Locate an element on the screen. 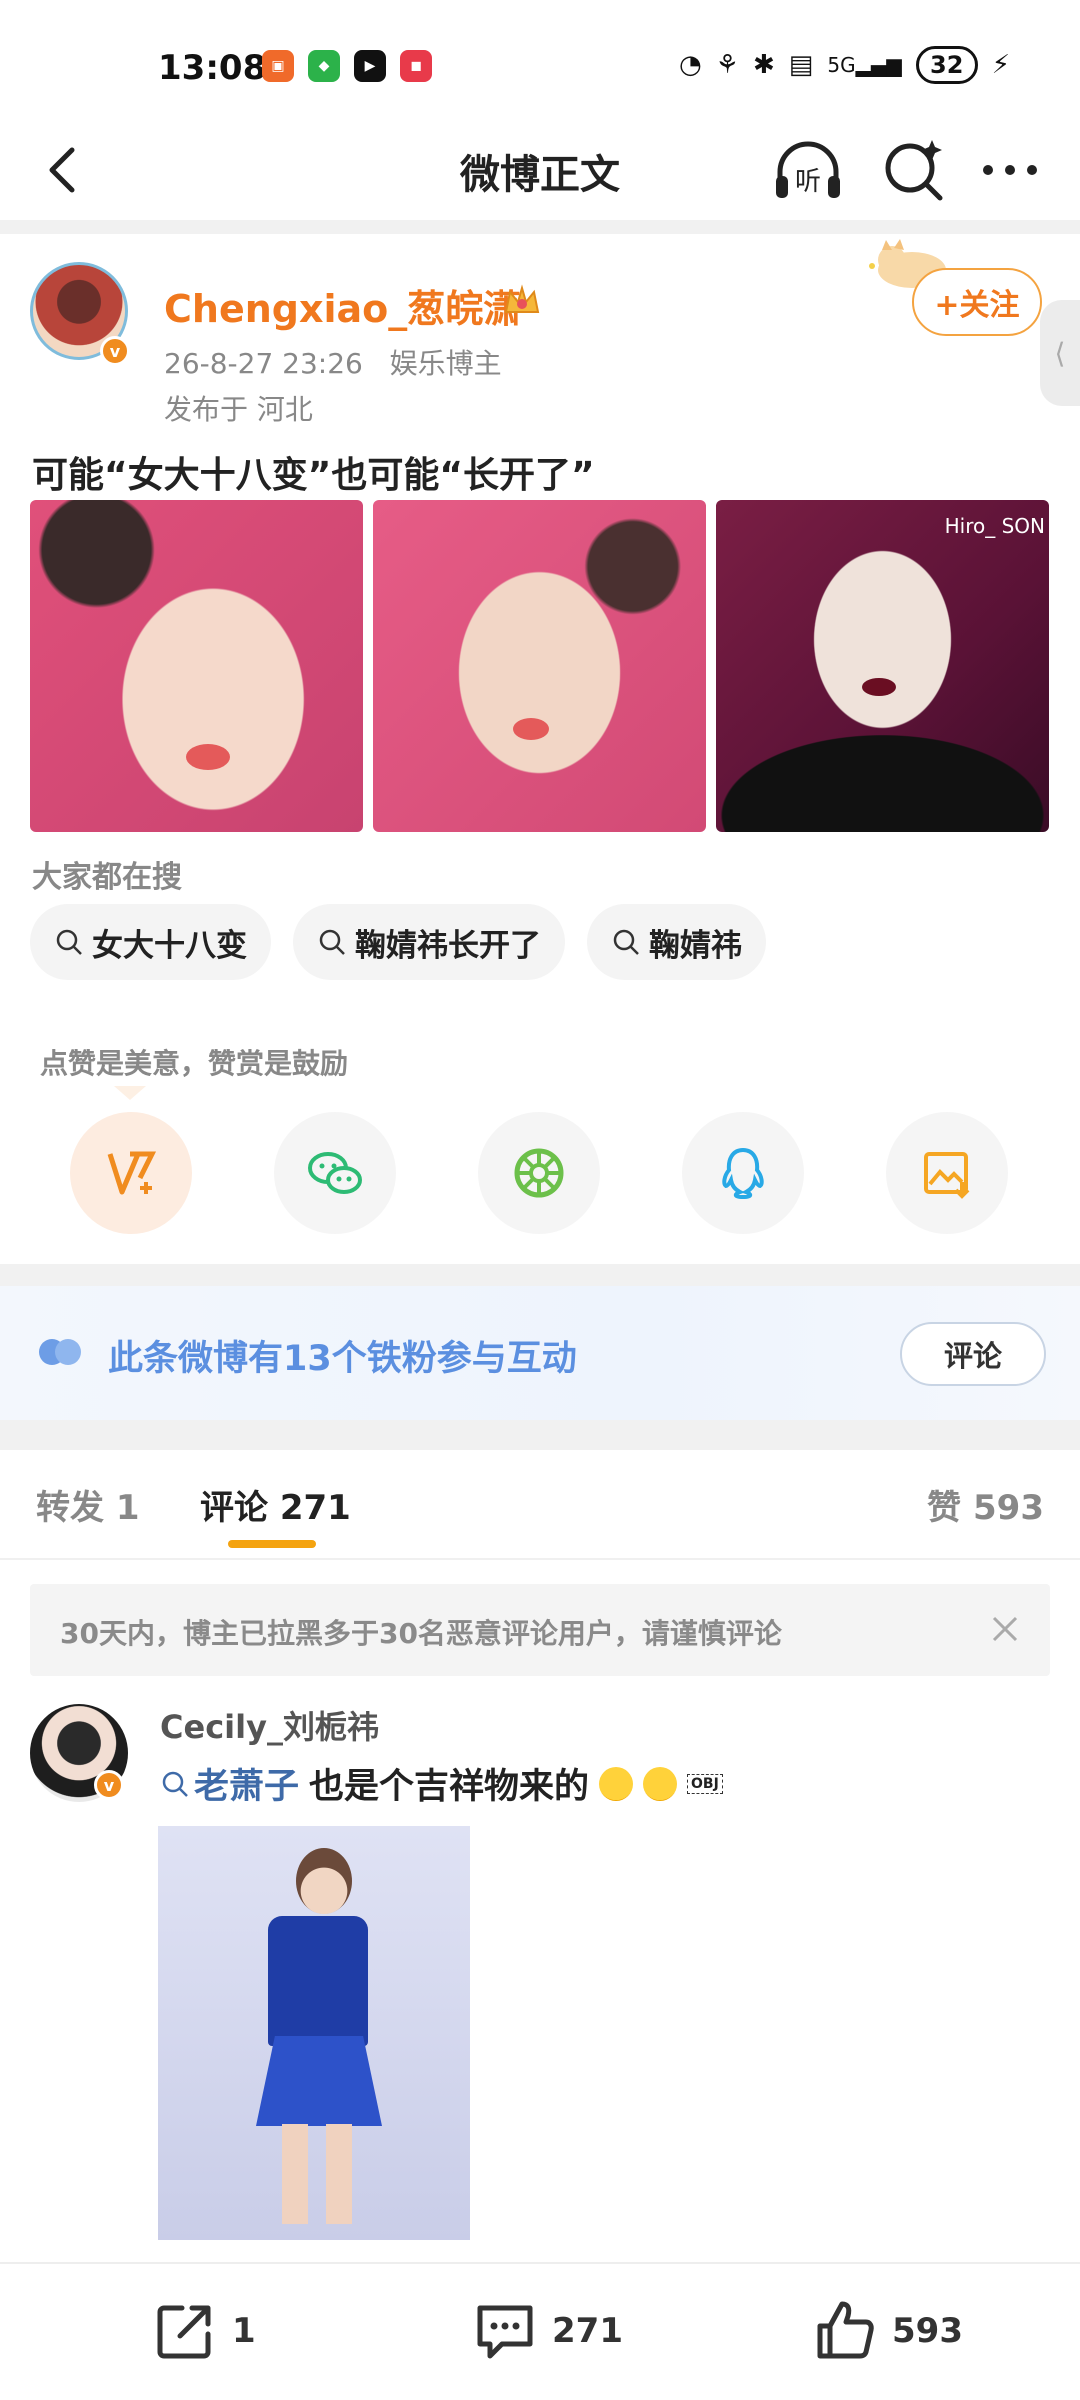 The width and height of the screenshot is (1080, 2400). bottom-action-bar: 1 271 593 is located at coordinates (540, 2331).